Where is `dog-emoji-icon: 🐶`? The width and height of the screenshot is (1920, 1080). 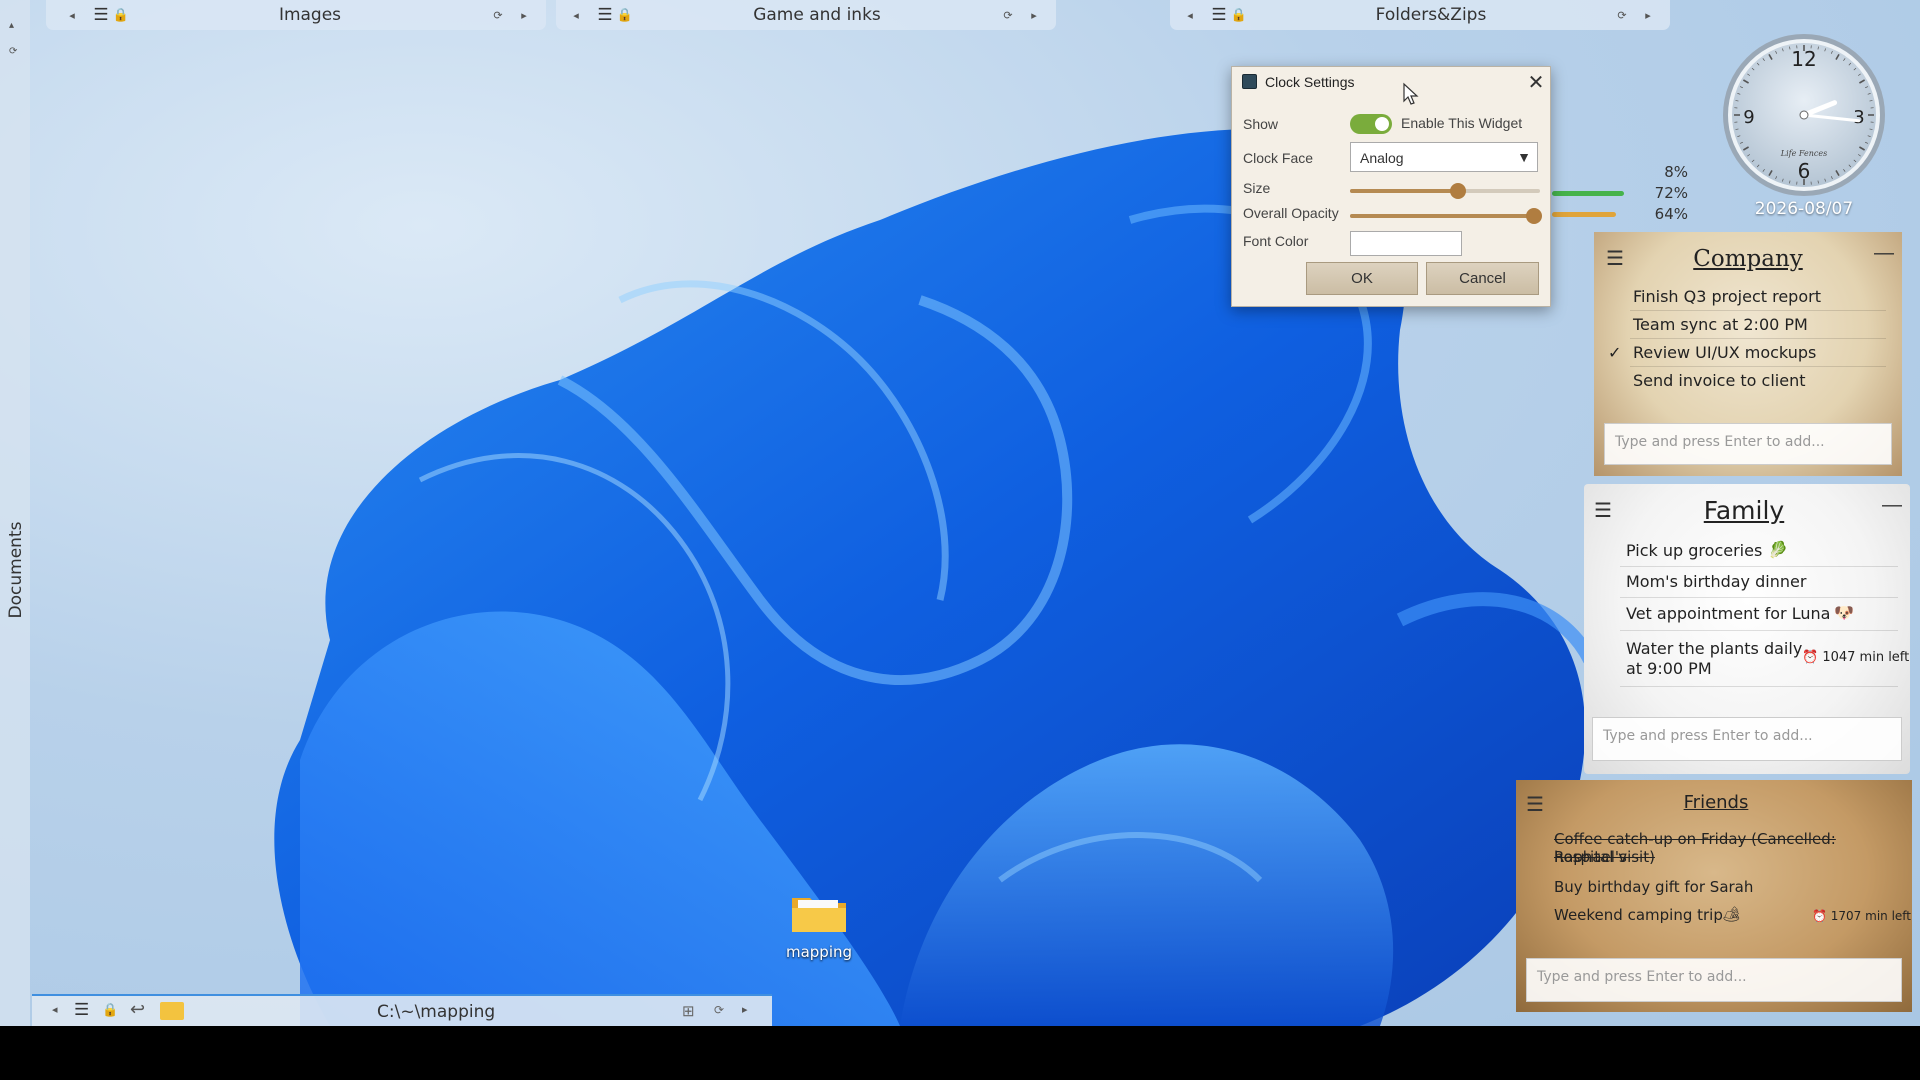 dog-emoji-icon: 🐶 is located at coordinates (1844, 612).